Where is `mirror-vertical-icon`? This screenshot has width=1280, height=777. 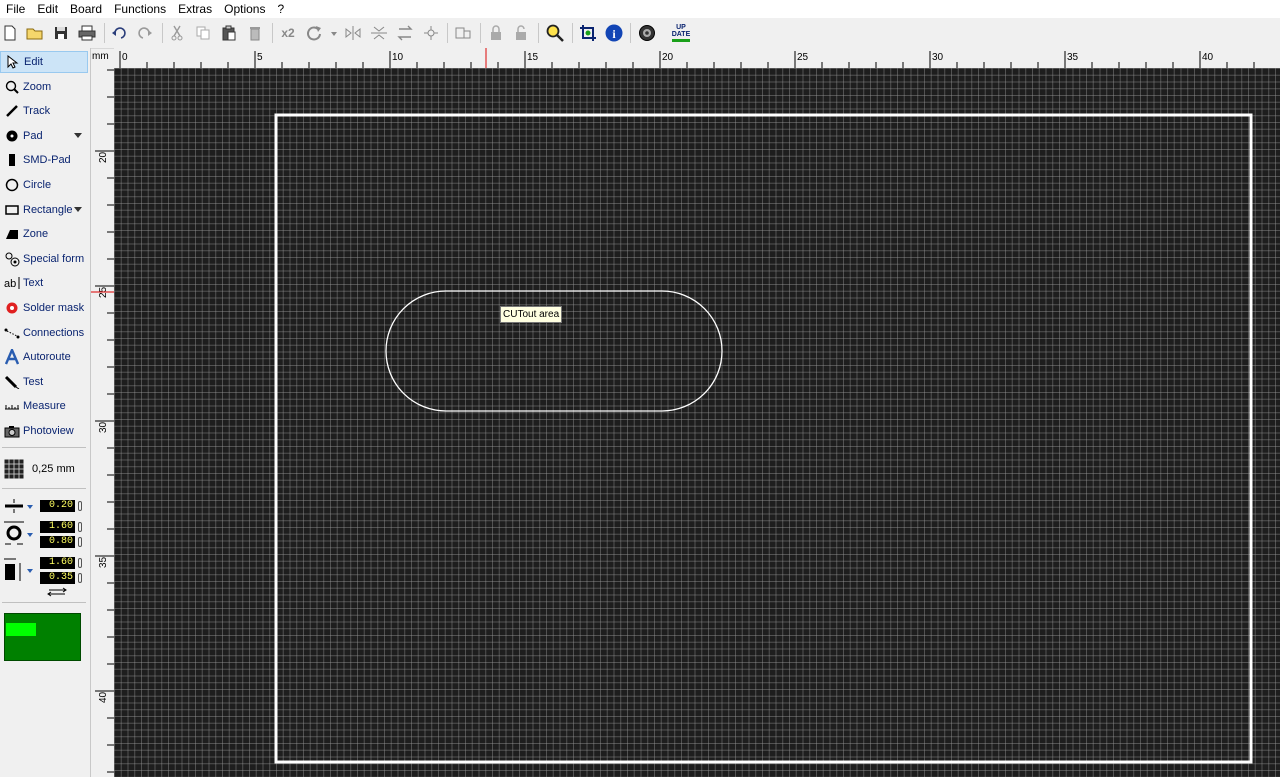 mirror-vertical-icon is located at coordinates (379, 33).